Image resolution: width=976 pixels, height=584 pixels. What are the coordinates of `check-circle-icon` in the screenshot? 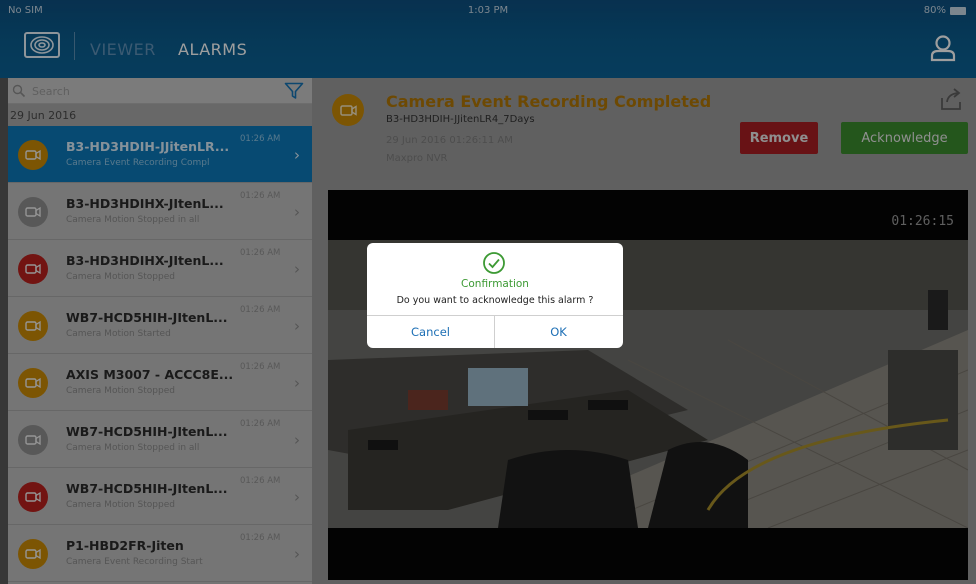 It's located at (494, 263).